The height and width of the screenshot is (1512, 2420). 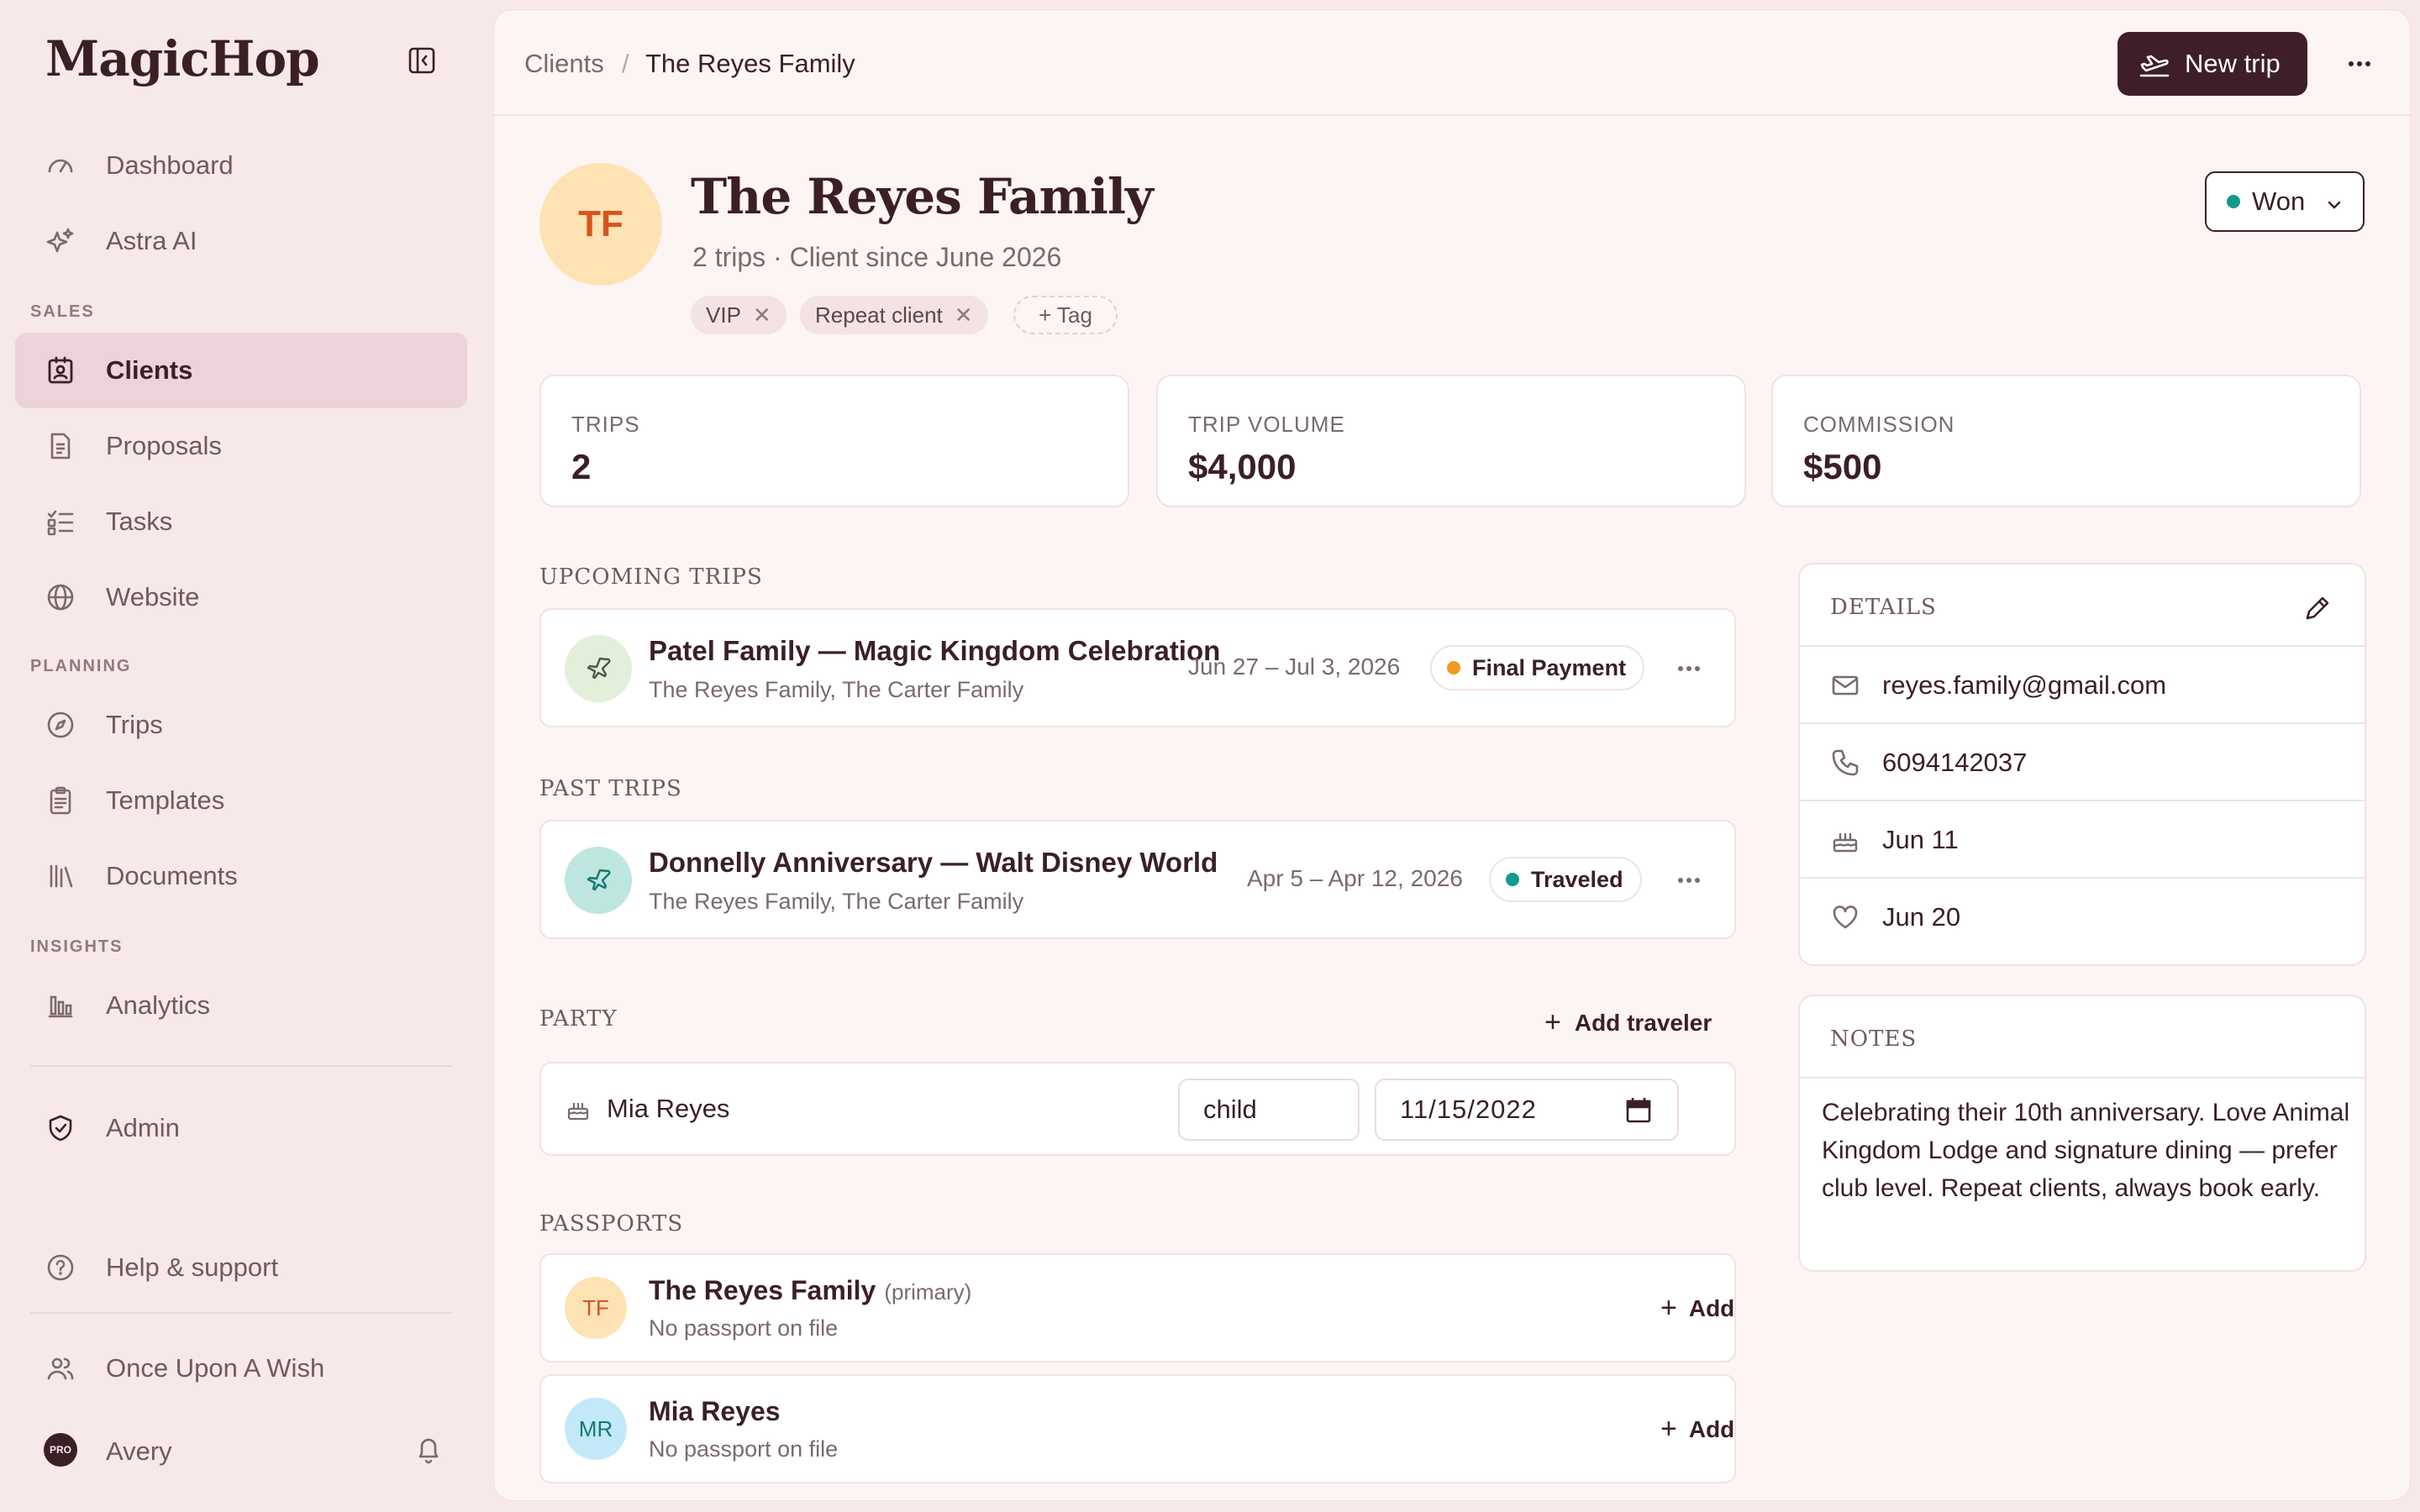 I want to click on phone-icon, so click(x=1845, y=763).